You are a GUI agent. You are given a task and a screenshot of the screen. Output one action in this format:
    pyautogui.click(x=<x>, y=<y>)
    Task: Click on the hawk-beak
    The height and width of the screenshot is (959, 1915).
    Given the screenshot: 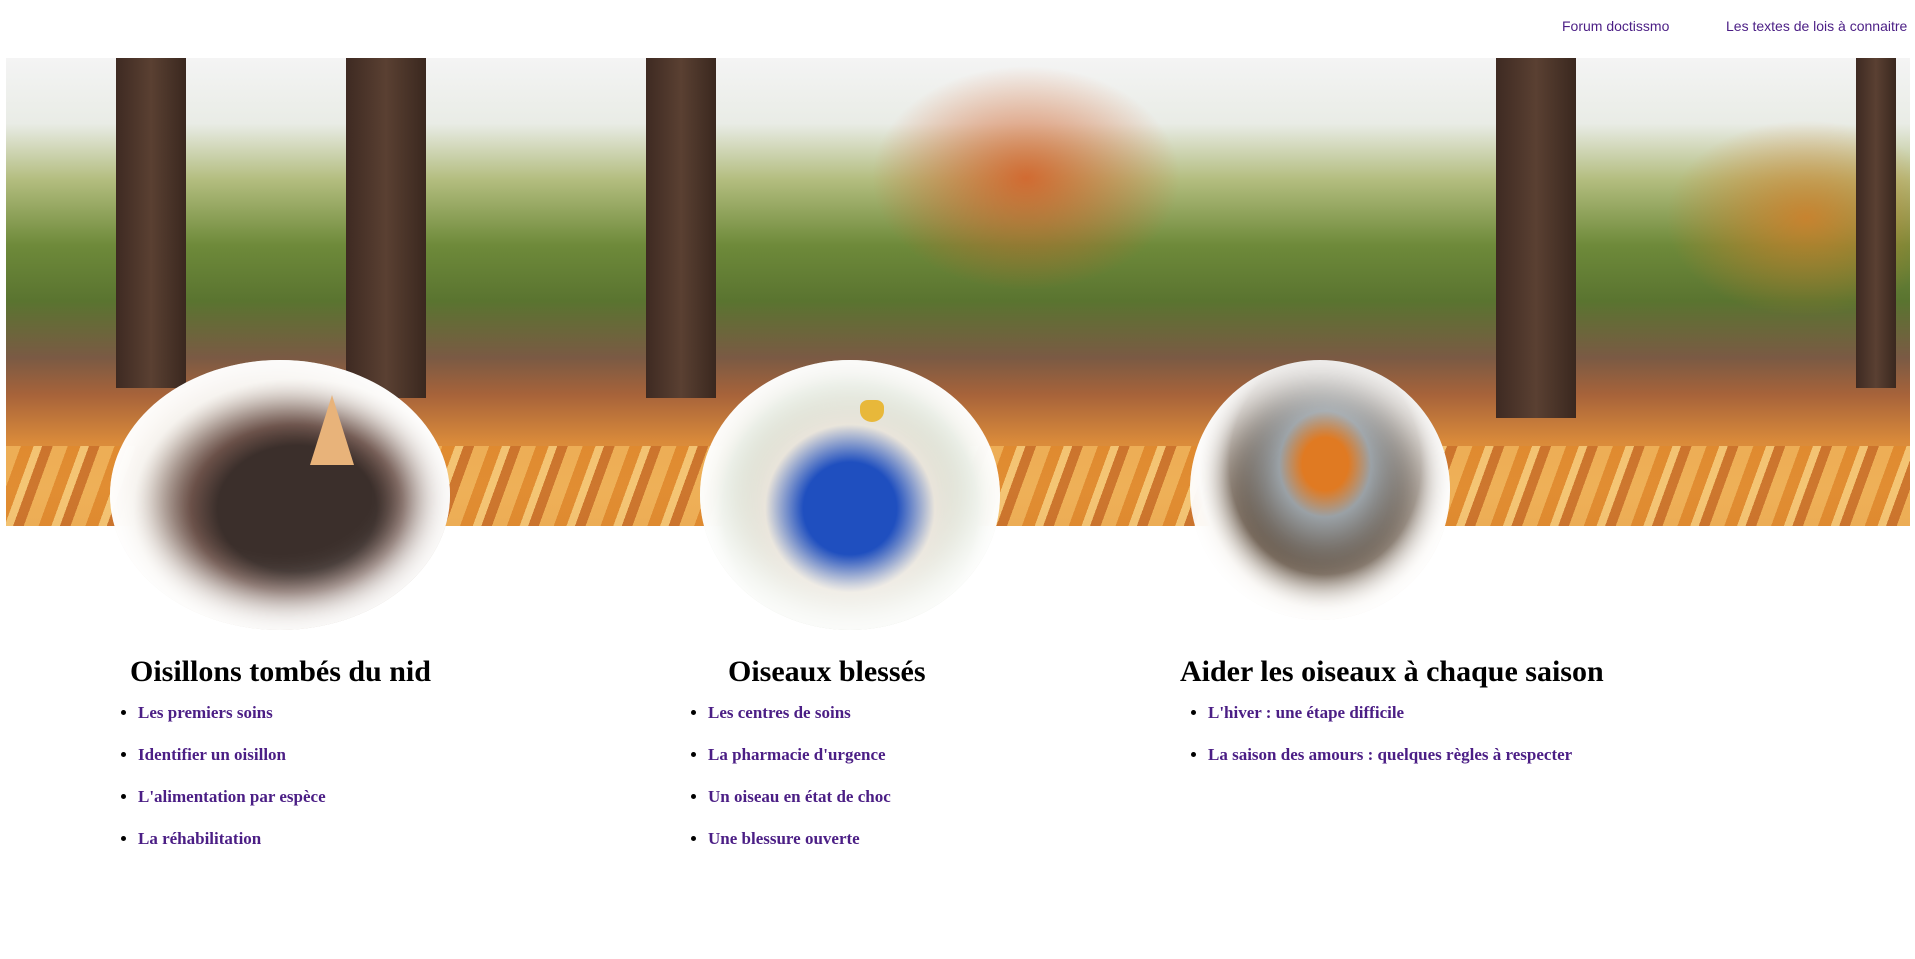 What is the action you would take?
    pyautogui.click(x=872, y=411)
    